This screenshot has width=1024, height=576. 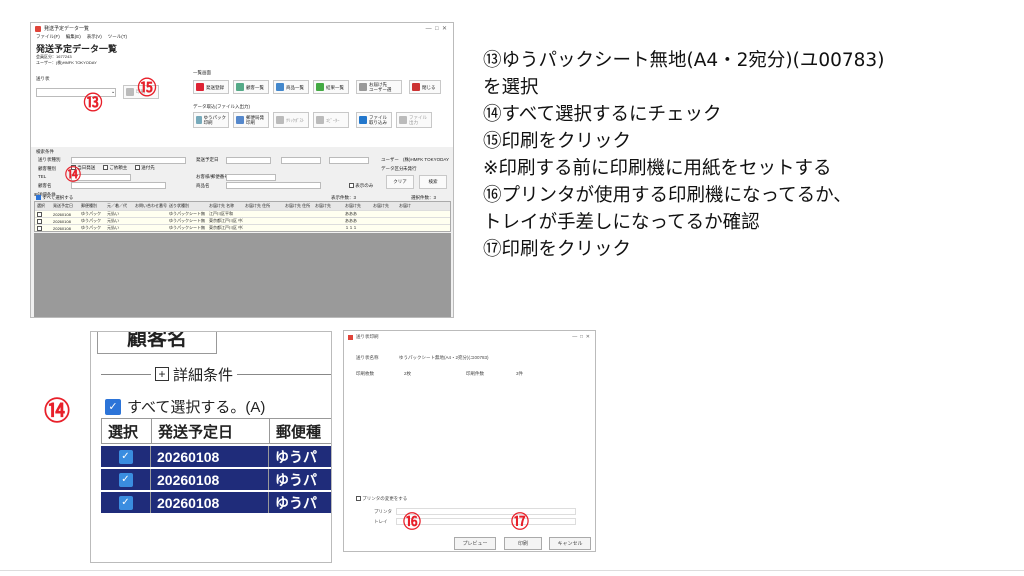 I want to click on grid-header-cell: お届け, so click(x=407, y=206).